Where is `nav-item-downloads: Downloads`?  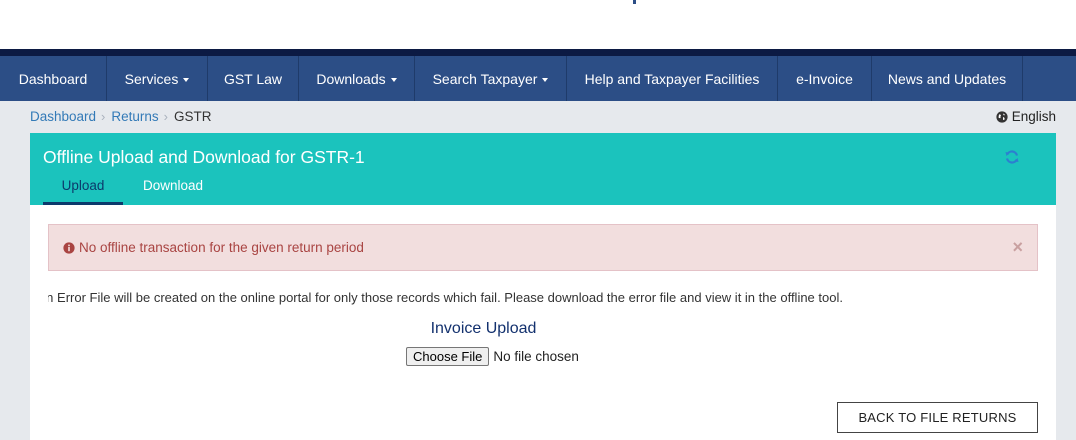
nav-item-downloads: Downloads is located at coordinates (357, 78).